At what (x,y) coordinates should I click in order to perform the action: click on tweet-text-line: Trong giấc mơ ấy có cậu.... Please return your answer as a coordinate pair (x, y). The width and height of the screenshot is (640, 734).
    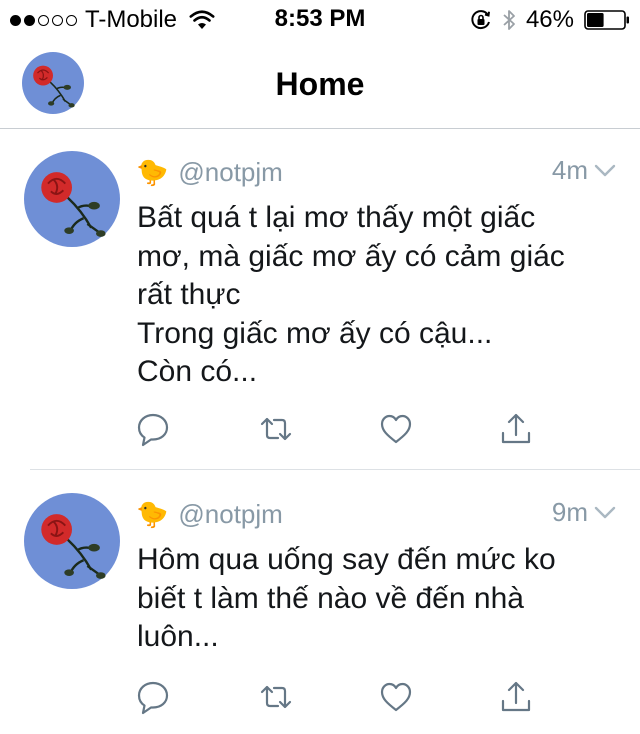
    Looking at the image, I should click on (315, 333).